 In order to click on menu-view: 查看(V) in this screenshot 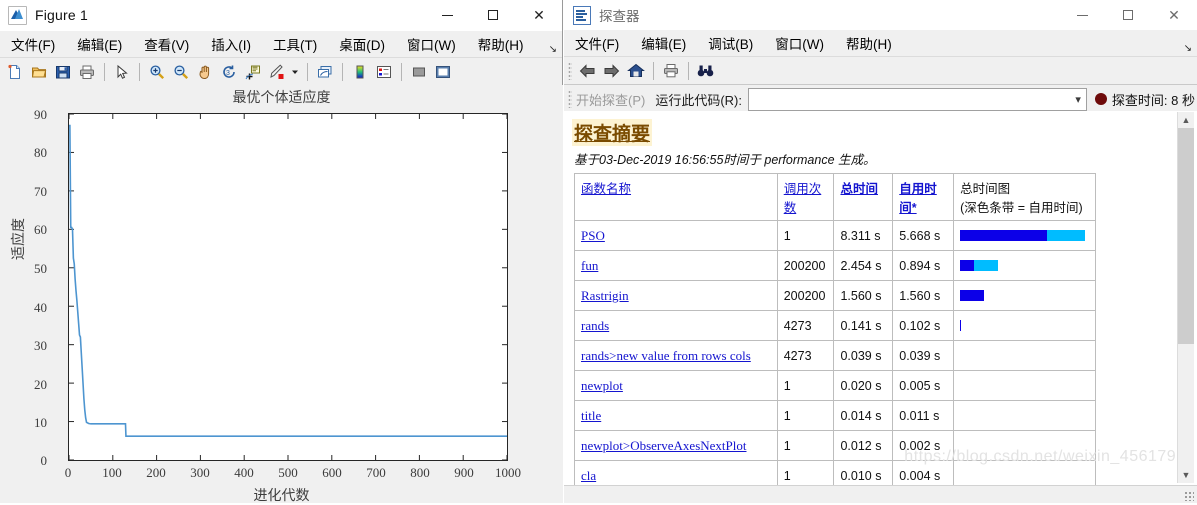, I will do `click(166, 44)`.